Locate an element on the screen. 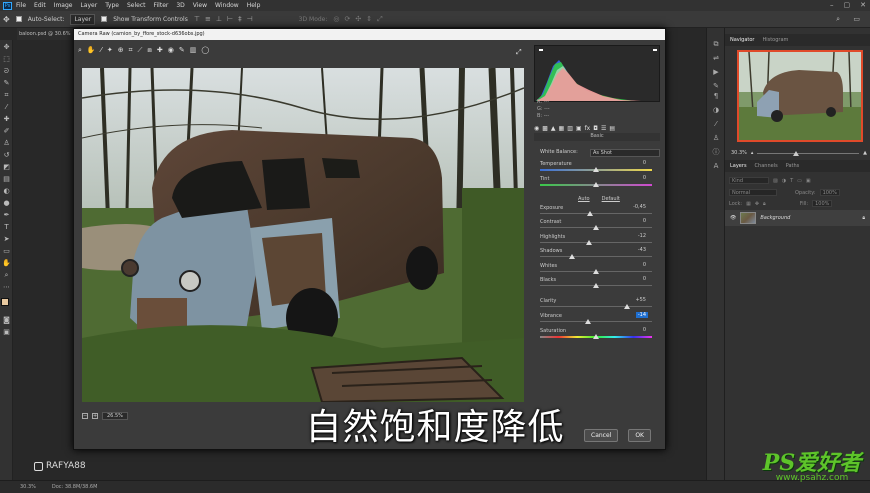 The height and width of the screenshot is (493, 870). lock-pixels-icon: ▦ is located at coordinates (748, 204).